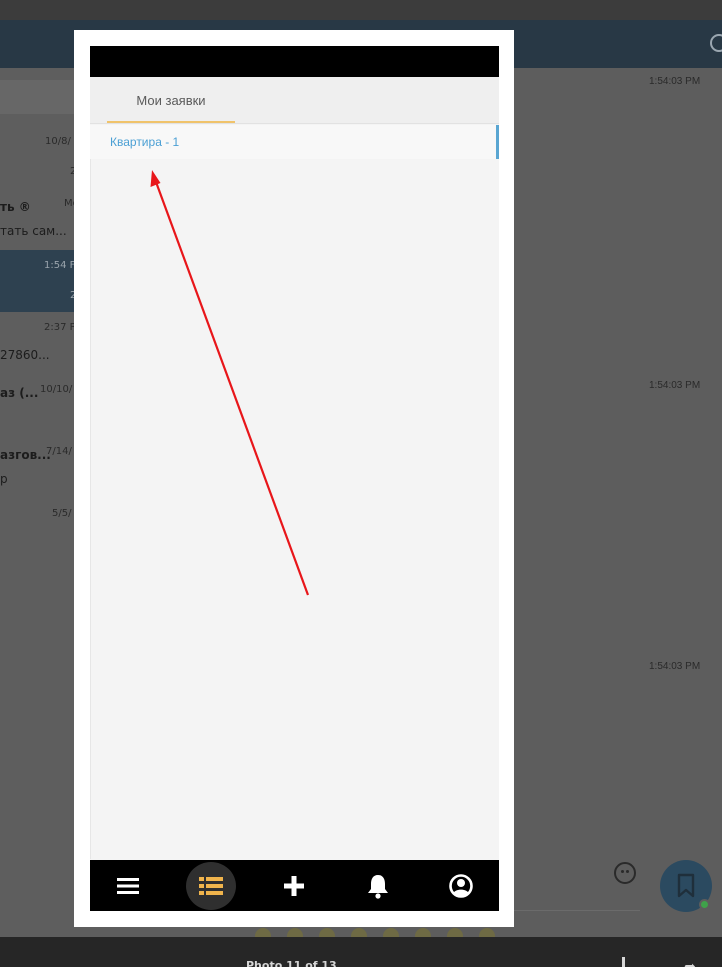 This screenshot has height=967, width=722. Describe the element at coordinates (716, 43) in the screenshot. I see `search-icon` at that location.